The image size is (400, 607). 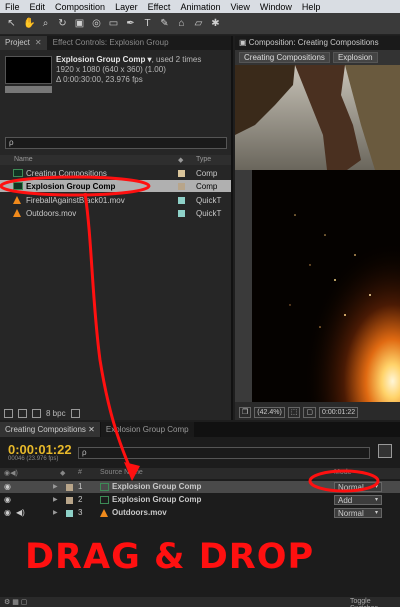 What do you see at coordinates (116, 143) in the screenshot?
I see `project-search-input: ρ` at bounding box center [116, 143].